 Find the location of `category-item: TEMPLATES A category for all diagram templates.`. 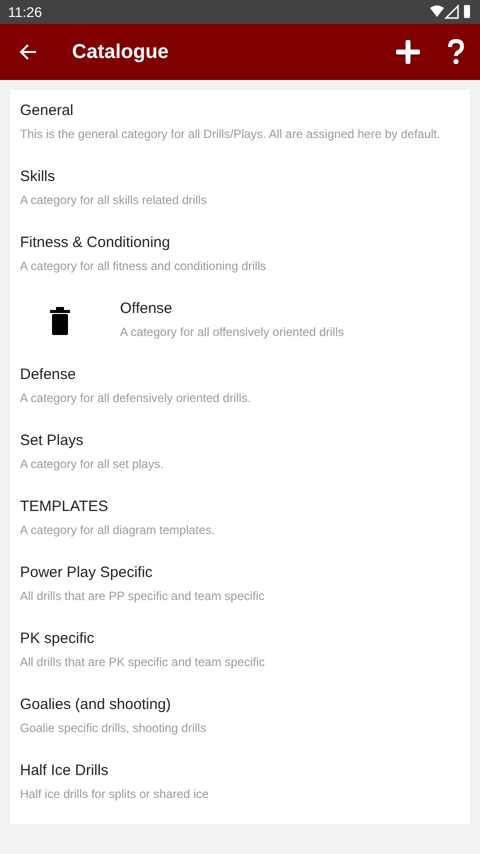

category-item: TEMPLATES A category for all diagram templates. is located at coordinates (240, 519).